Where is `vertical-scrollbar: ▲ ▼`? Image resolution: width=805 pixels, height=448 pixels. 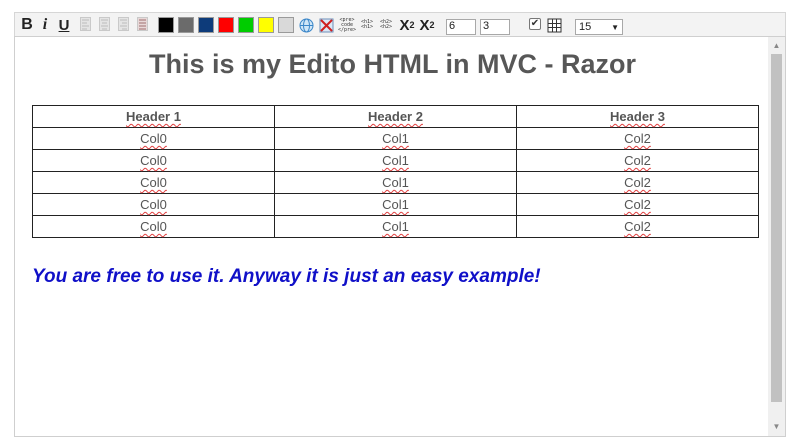 vertical-scrollbar: ▲ ▼ is located at coordinates (776, 236).